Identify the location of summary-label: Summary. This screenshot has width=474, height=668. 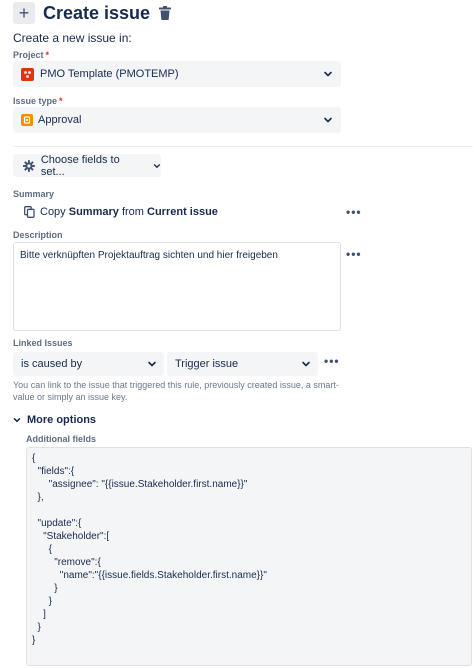
(34, 194).